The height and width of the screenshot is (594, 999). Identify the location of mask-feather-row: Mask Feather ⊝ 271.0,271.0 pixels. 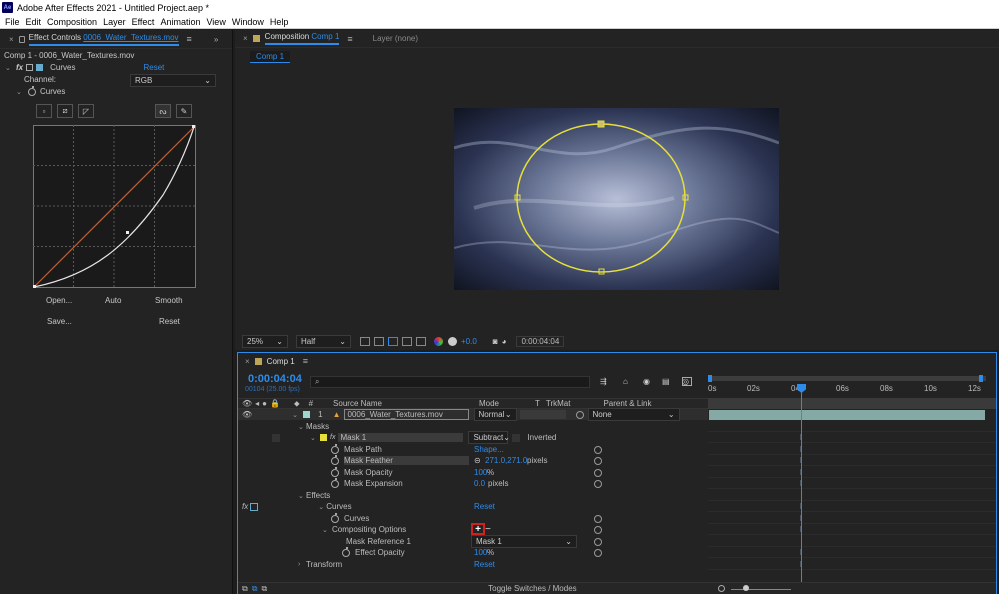
(519, 460).